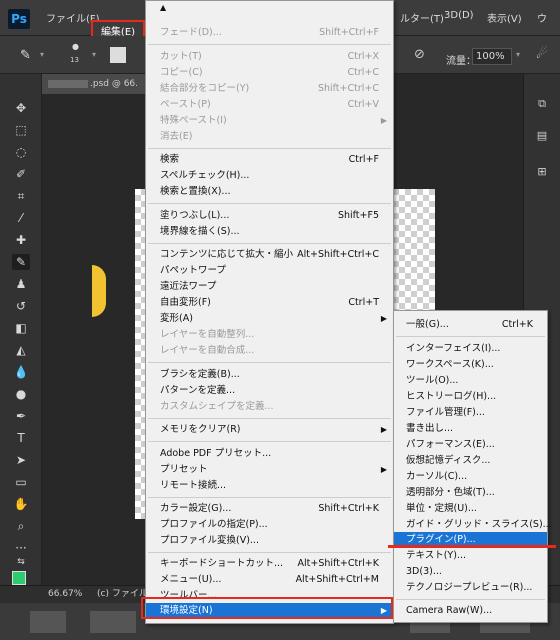 The height and width of the screenshot is (640, 560). Describe the element at coordinates (504, 17) in the screenshot. I see `menu-view: 表示(V)` at that location.